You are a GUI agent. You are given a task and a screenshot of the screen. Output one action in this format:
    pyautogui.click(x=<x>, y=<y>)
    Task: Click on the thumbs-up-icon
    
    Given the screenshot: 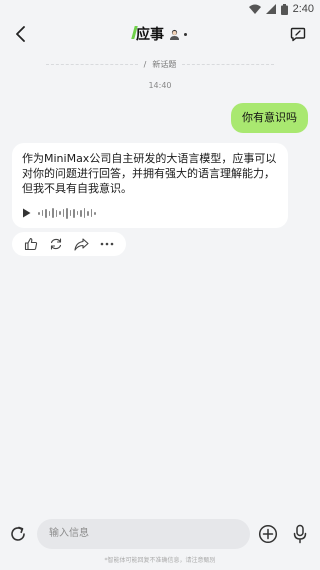 What is the action you would take?
    pyautogui.click(x=31, y=244)
    